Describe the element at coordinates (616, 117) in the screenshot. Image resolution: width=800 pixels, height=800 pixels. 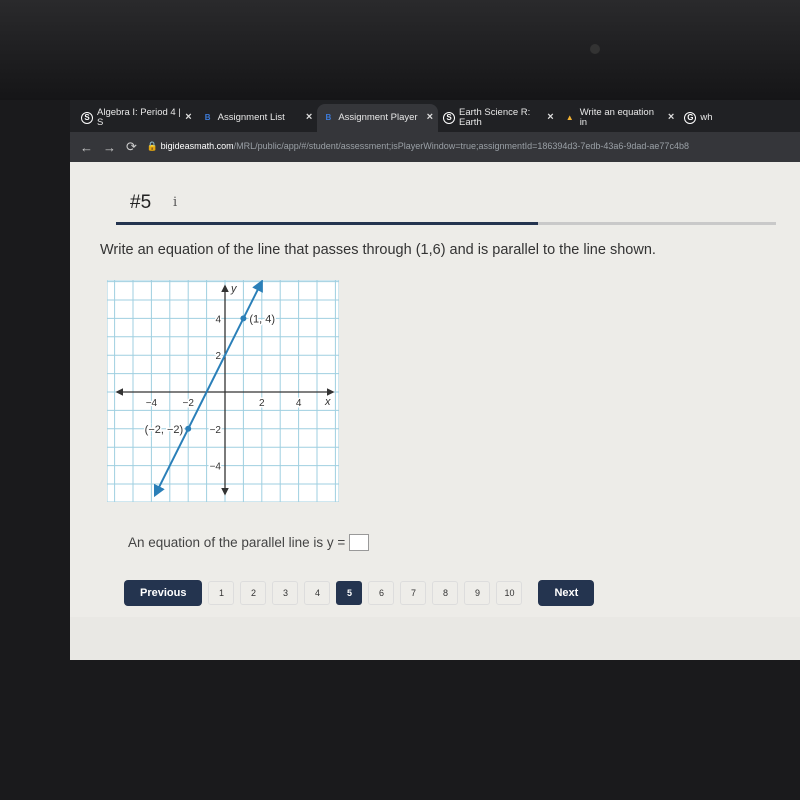
I see `tab-label: Write an equation in` at that location.